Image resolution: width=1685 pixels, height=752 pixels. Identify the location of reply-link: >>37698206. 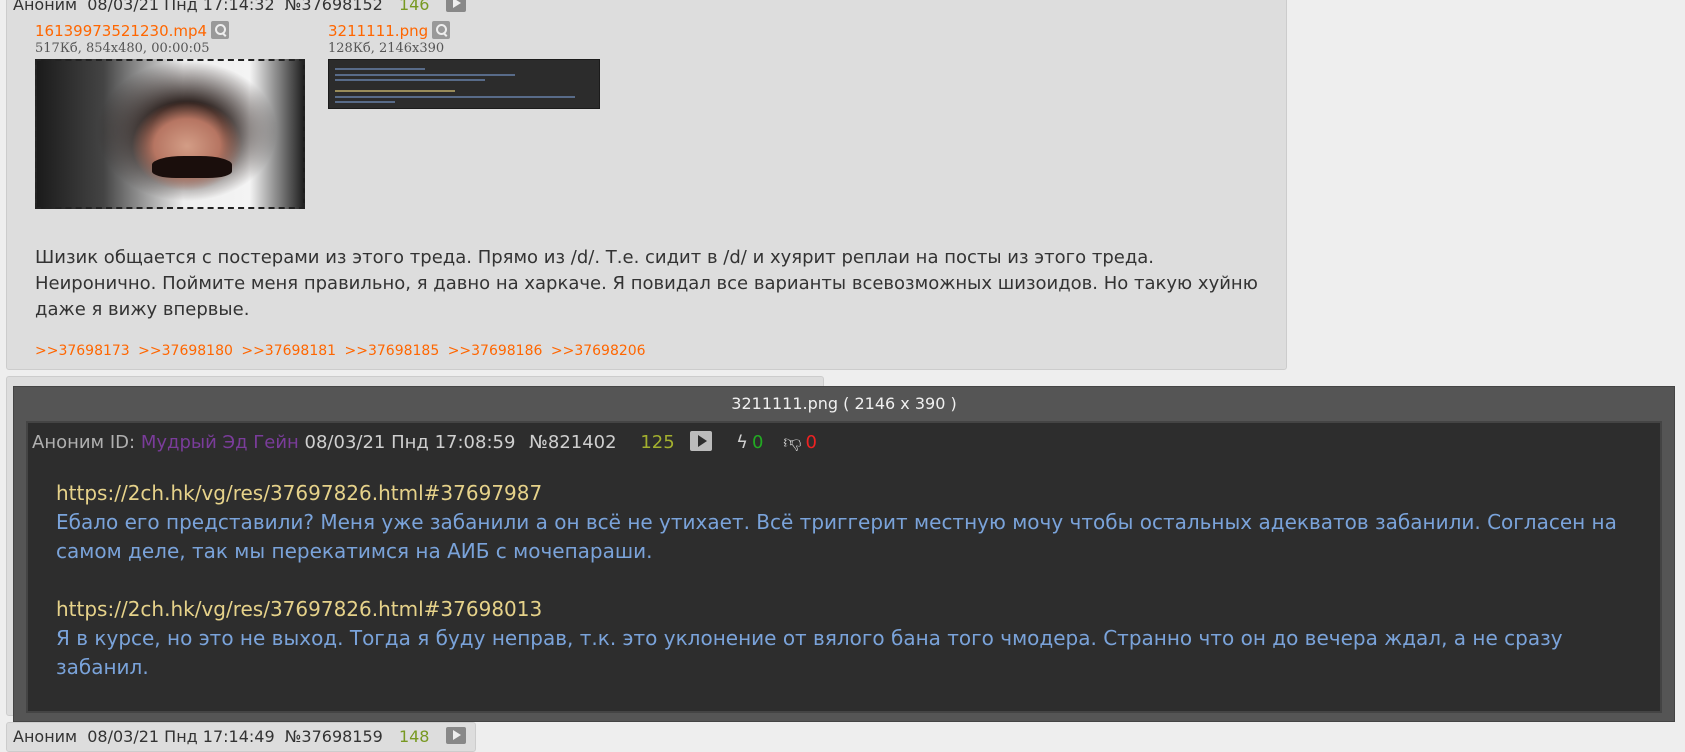
(598, 351).